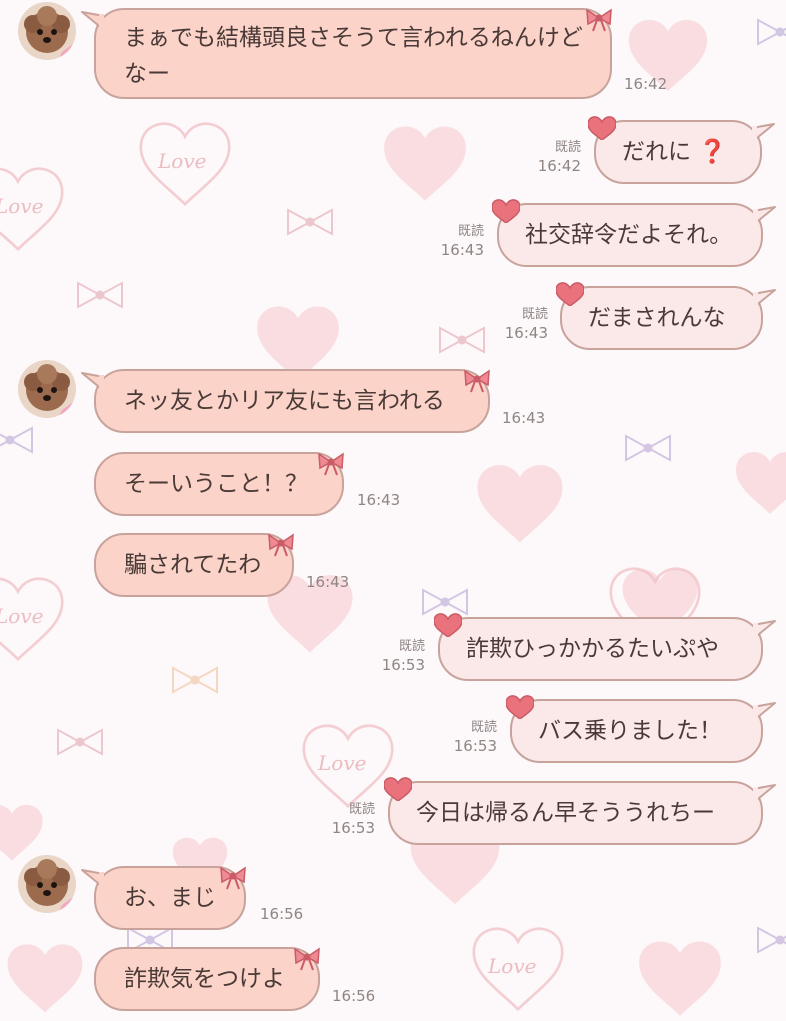 This screenshot has width=786, height=1021. What do you see at coordinates (170, 898) in the screenshot?
I see `message-text: お、まじ` at bounding box center [170, 898].